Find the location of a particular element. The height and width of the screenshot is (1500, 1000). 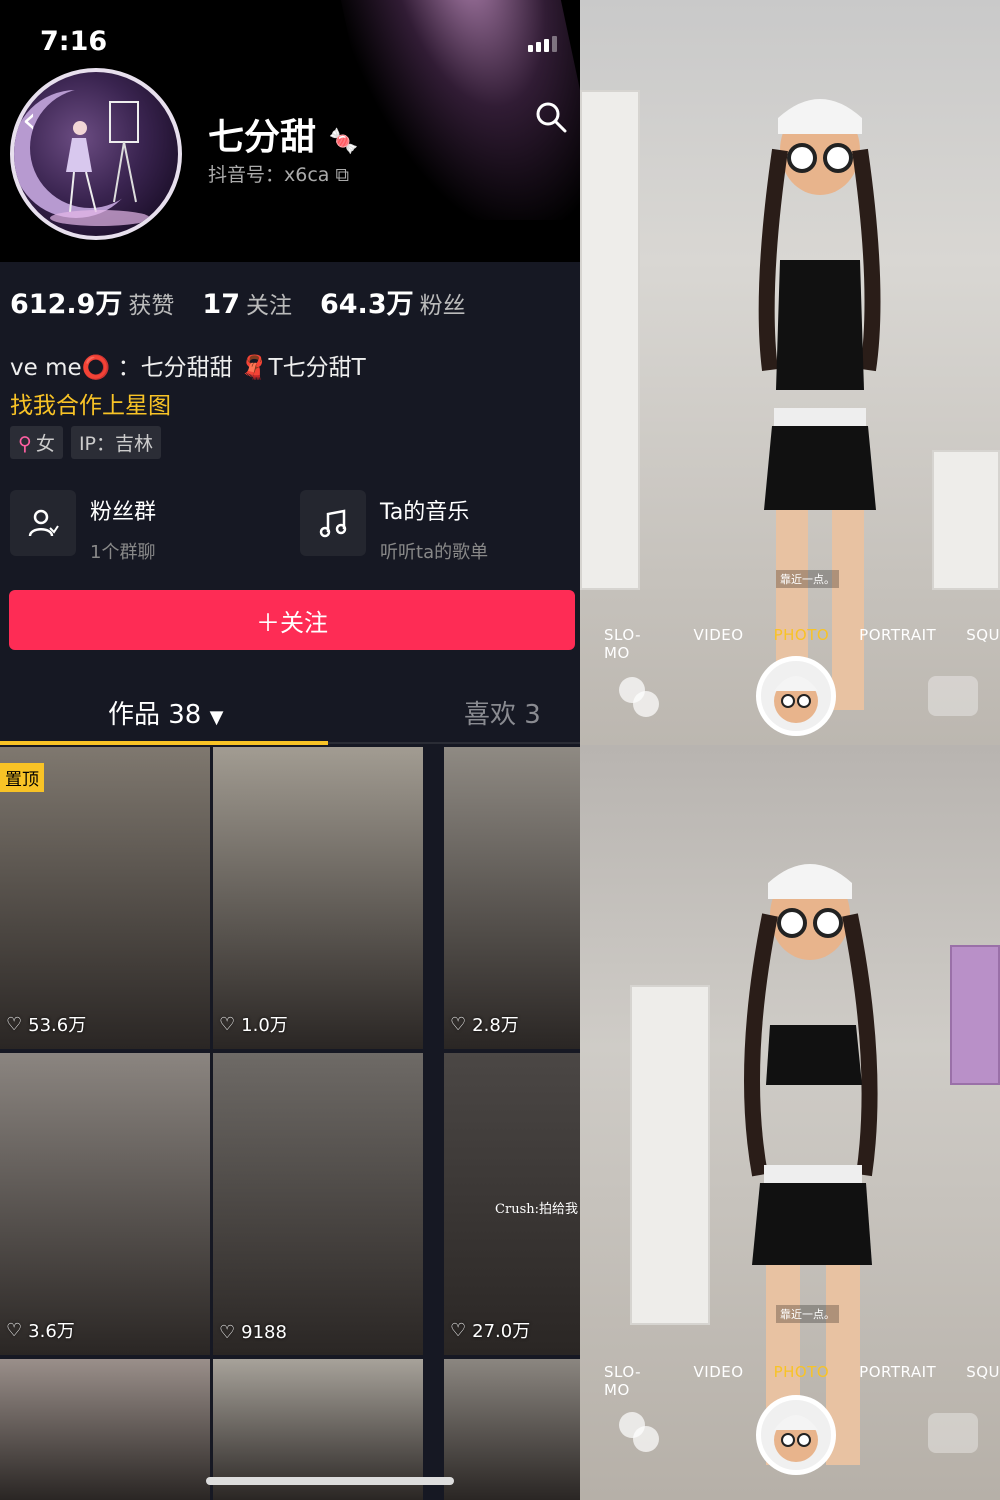

home-indicator is located at coordinates (330, 1481).